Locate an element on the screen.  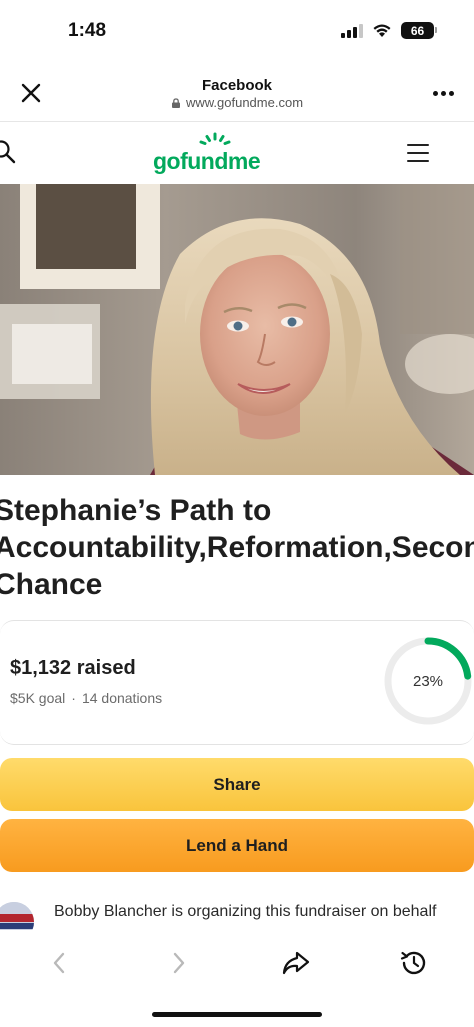
share-icon is located at coordinates (296, 963).